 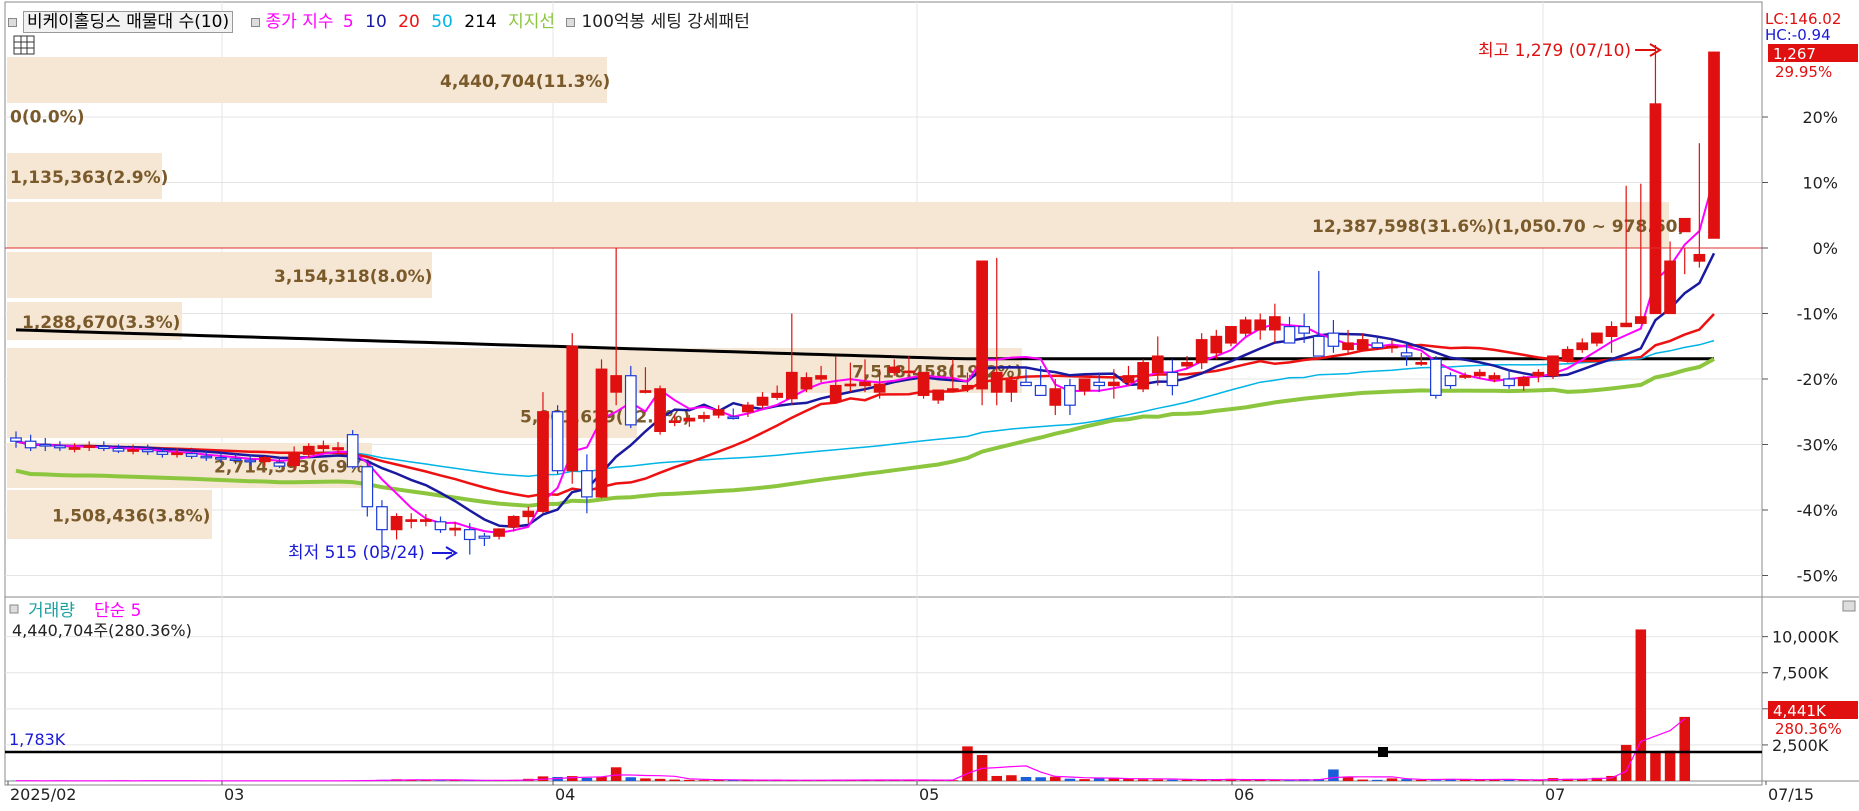 What do you see at coordinates (128, 22) in the screenshot?
I see `stock-label: 비케이홀딩스 매물대 수(10)` at bounding box center [128, 22].